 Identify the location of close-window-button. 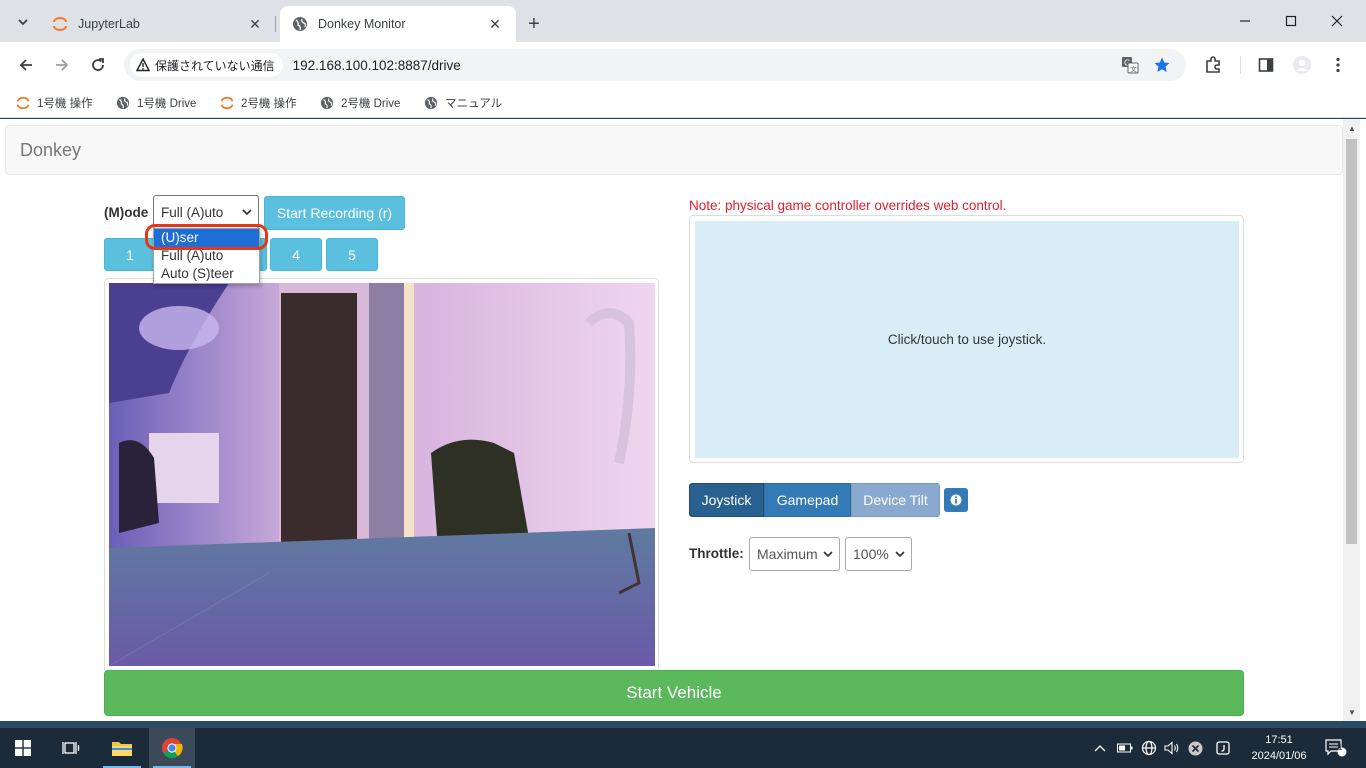
(1337, 21).